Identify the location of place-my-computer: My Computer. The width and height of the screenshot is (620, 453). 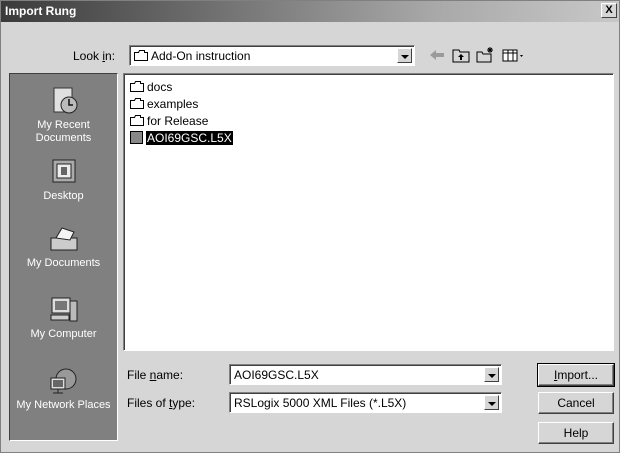
(63, 318).